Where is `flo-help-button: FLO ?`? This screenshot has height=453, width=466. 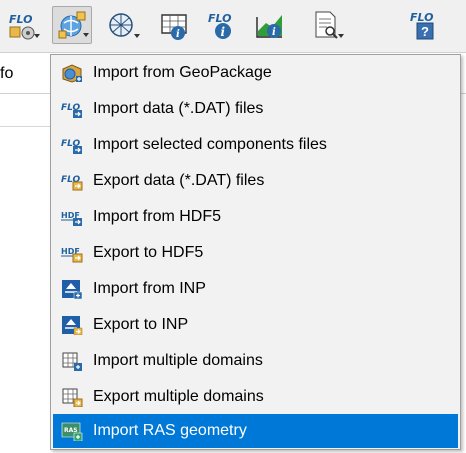 flo-help-button: FLO ? is located at coordinates (424, 25).